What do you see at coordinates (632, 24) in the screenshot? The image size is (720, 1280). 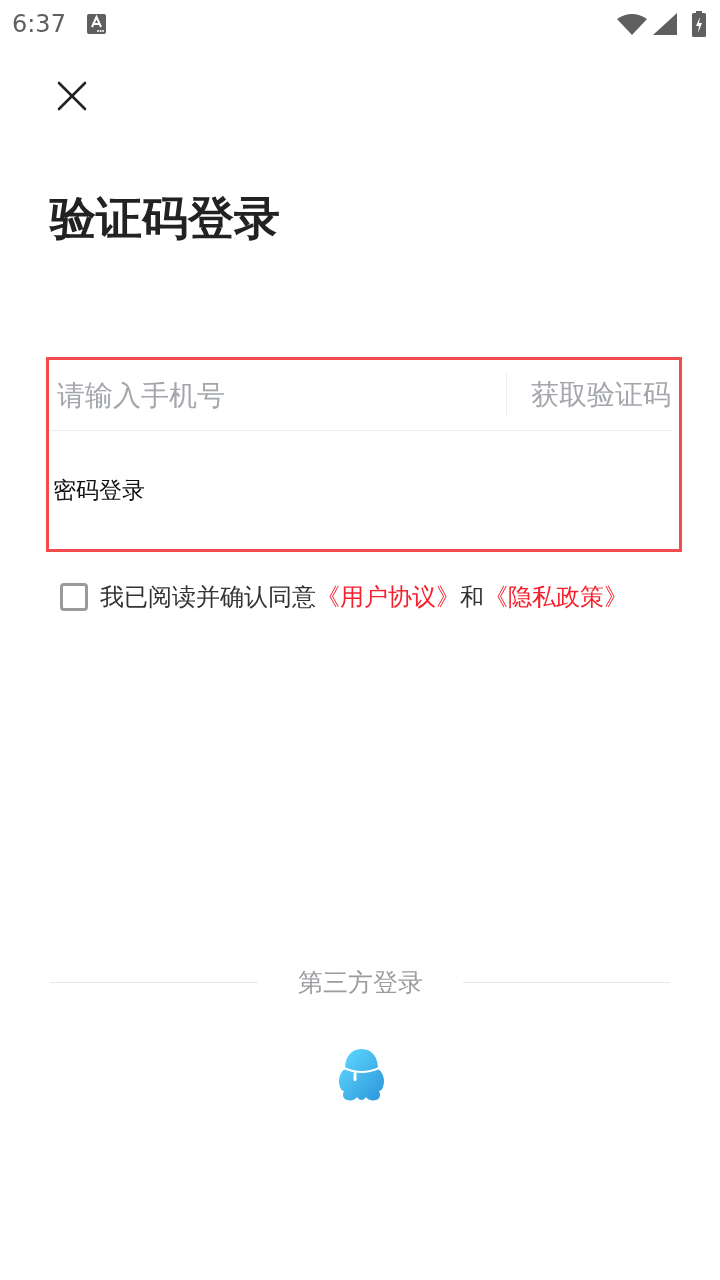 I see `wifi-icon` at bounding box center [632, 24].